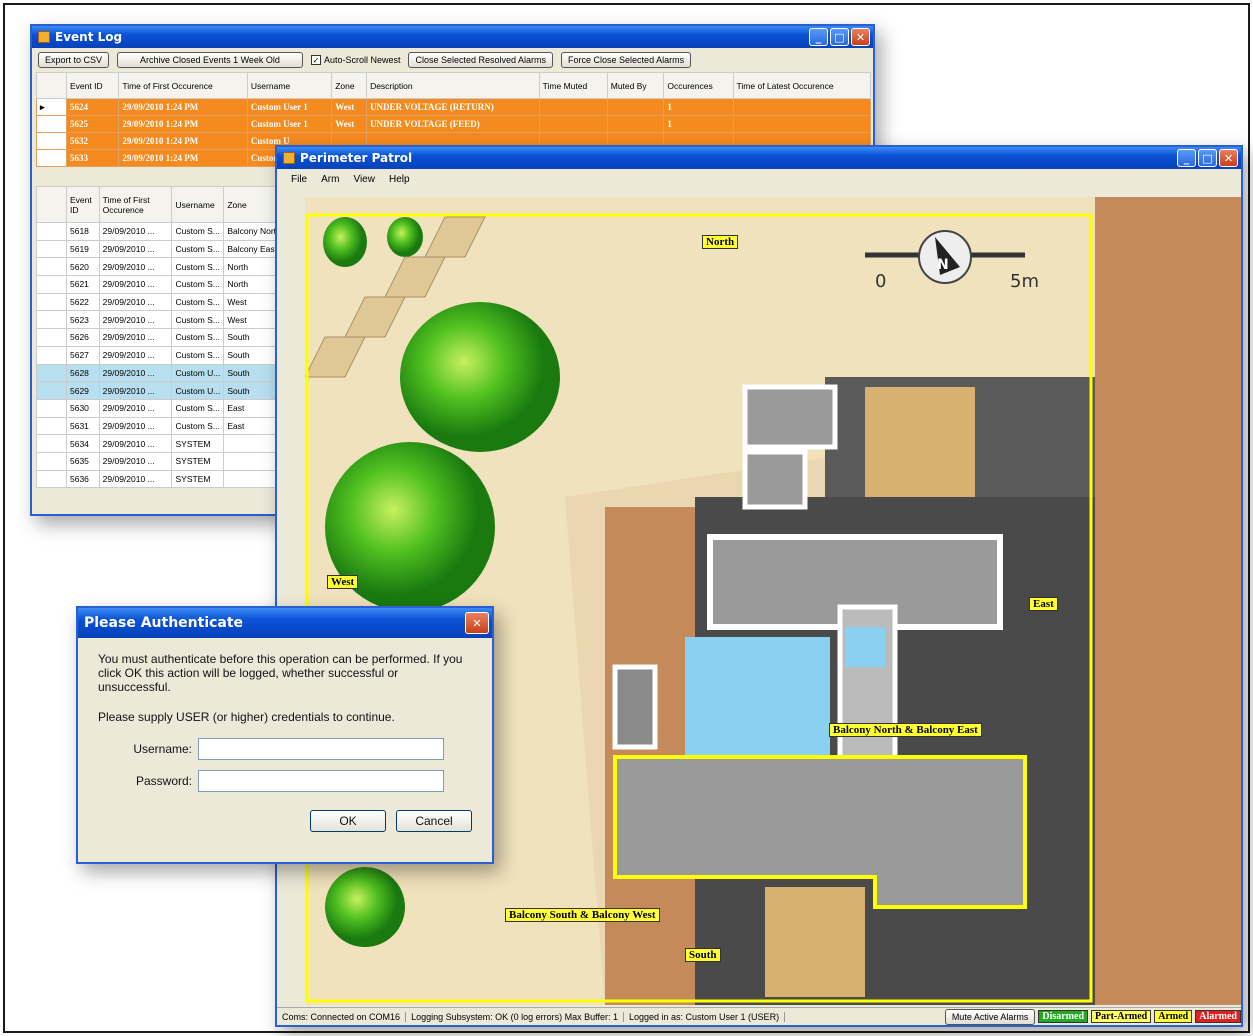 The image size is (1253, 1036). Describe the element at coordinates (626, 60) in the screenshot. I see `force-close-button: Force Close Selected Alarms` at that location.